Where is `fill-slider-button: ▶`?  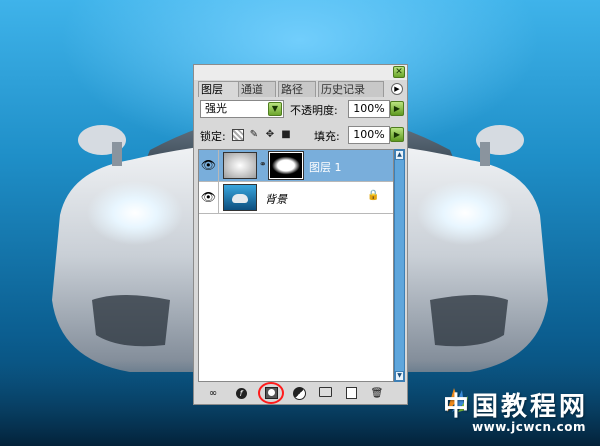
fill-slider-button: ▶ is located at coordinates (397, 134).